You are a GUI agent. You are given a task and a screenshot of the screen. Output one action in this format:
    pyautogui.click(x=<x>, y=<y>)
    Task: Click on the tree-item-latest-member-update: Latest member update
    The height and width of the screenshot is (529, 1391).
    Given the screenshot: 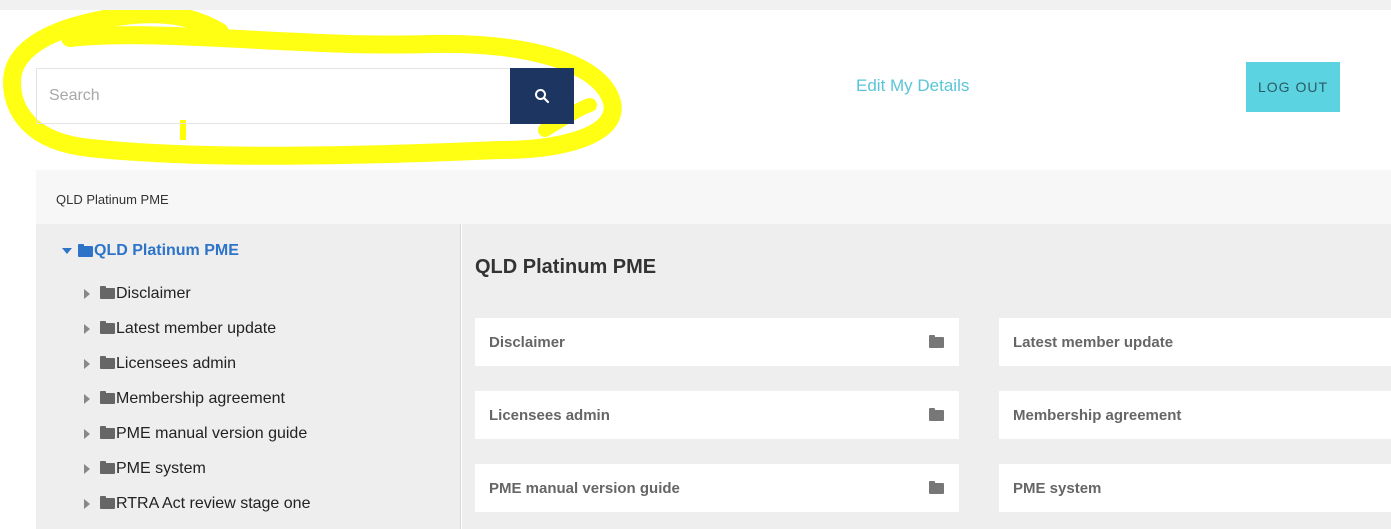 What is the action you would take?
    pyautogui.click(x=197, y=328)
    